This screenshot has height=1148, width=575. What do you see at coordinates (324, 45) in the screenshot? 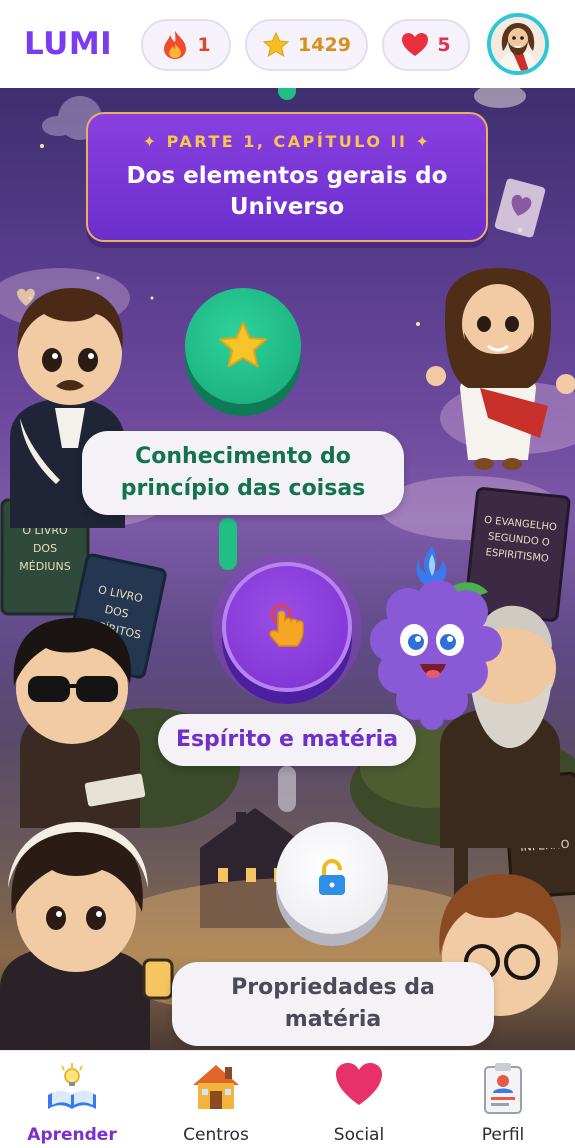
I see `stars-value: 1429` at bounding box center [324, 45].